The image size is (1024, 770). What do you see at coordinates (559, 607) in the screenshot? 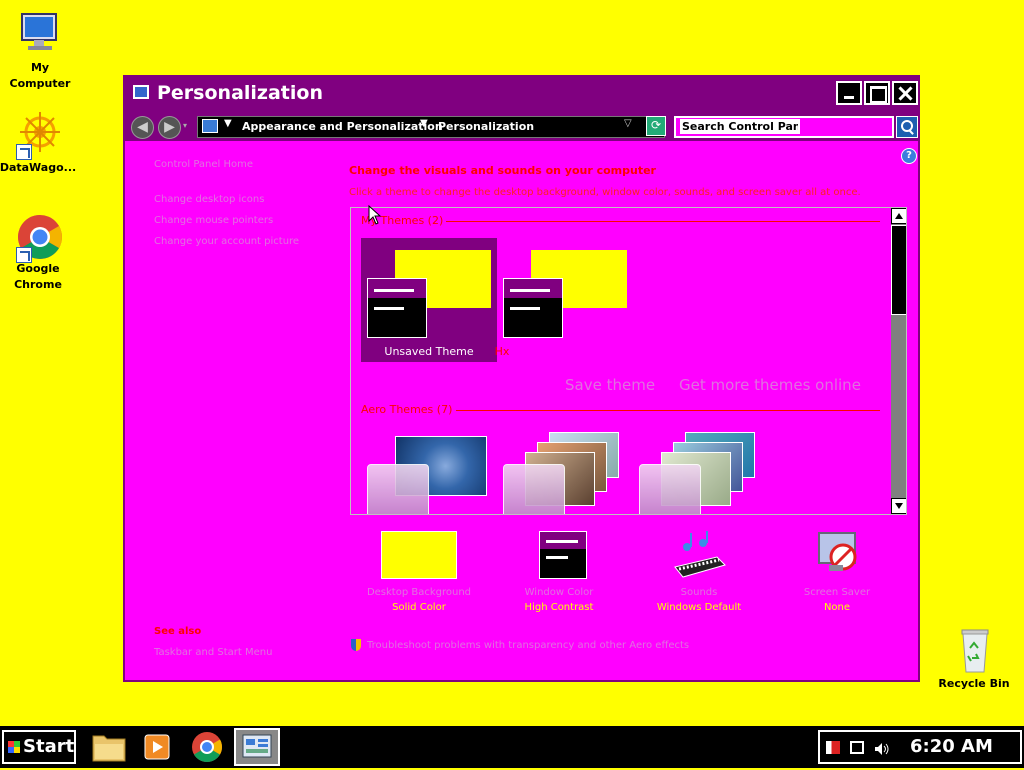
I see `tile-value: High Contrast` at bounding box center [559, 607].